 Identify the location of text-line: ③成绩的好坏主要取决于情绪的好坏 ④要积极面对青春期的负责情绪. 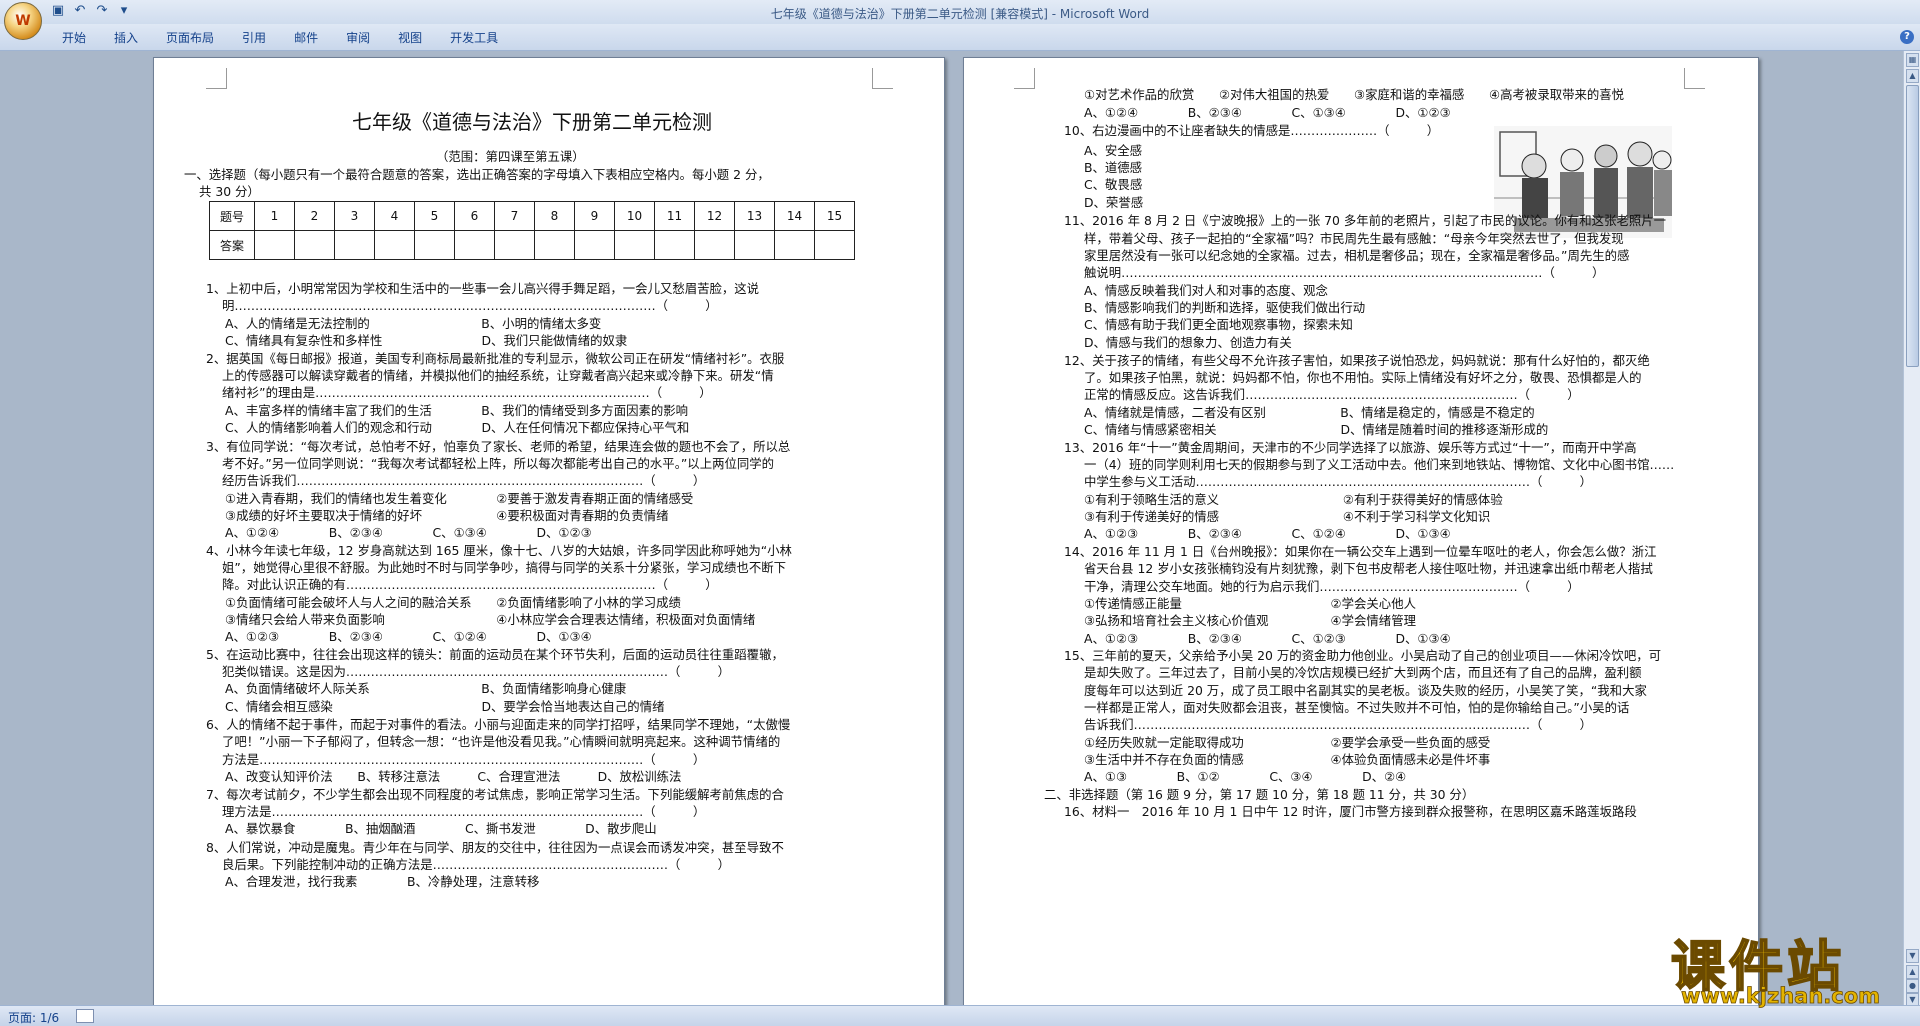
(447, 515).